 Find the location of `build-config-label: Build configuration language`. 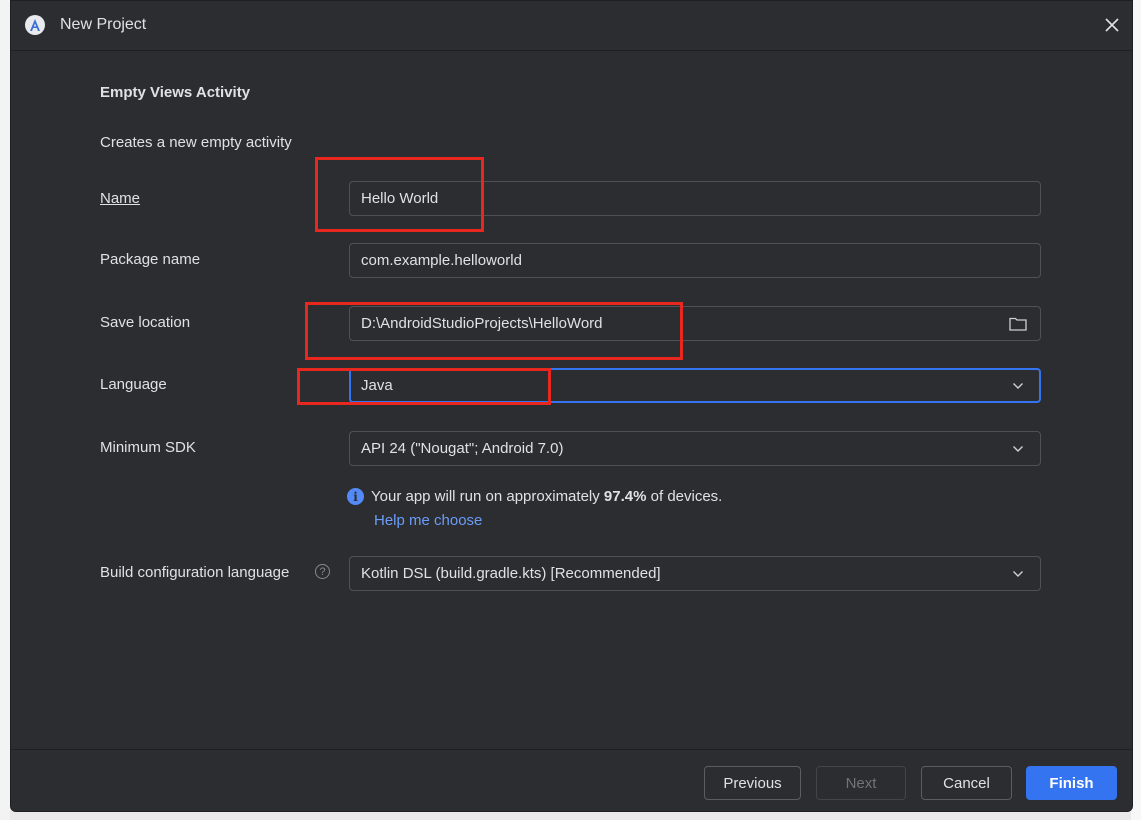

build-config-label: Build configuration language is located at coordinates (195, 572).